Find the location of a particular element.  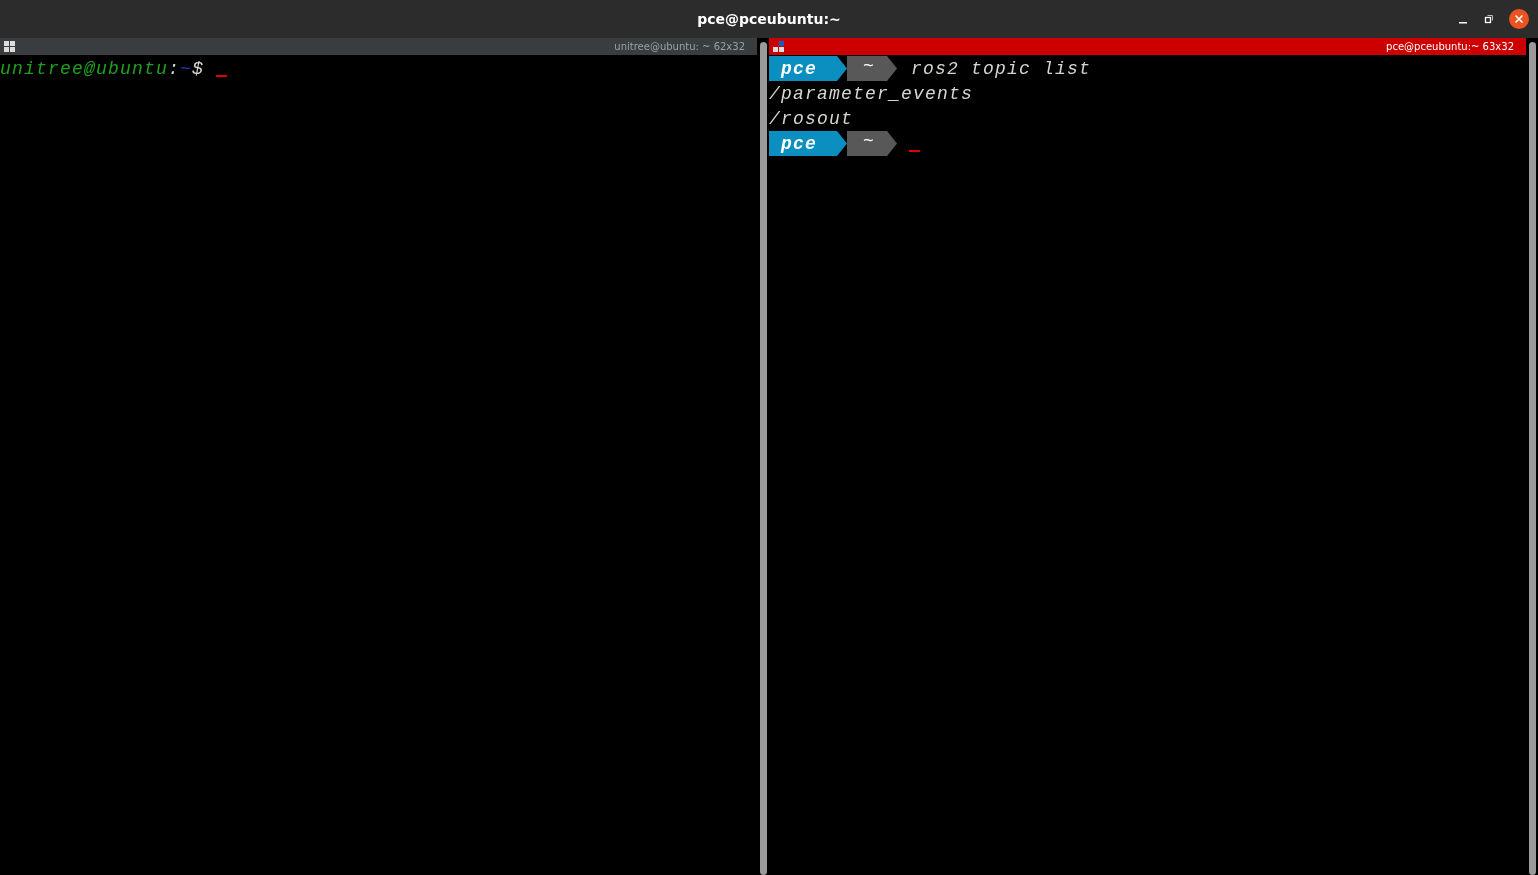

prompt-user-host: unitree@ubuntu is located at coordinates (84, 68).